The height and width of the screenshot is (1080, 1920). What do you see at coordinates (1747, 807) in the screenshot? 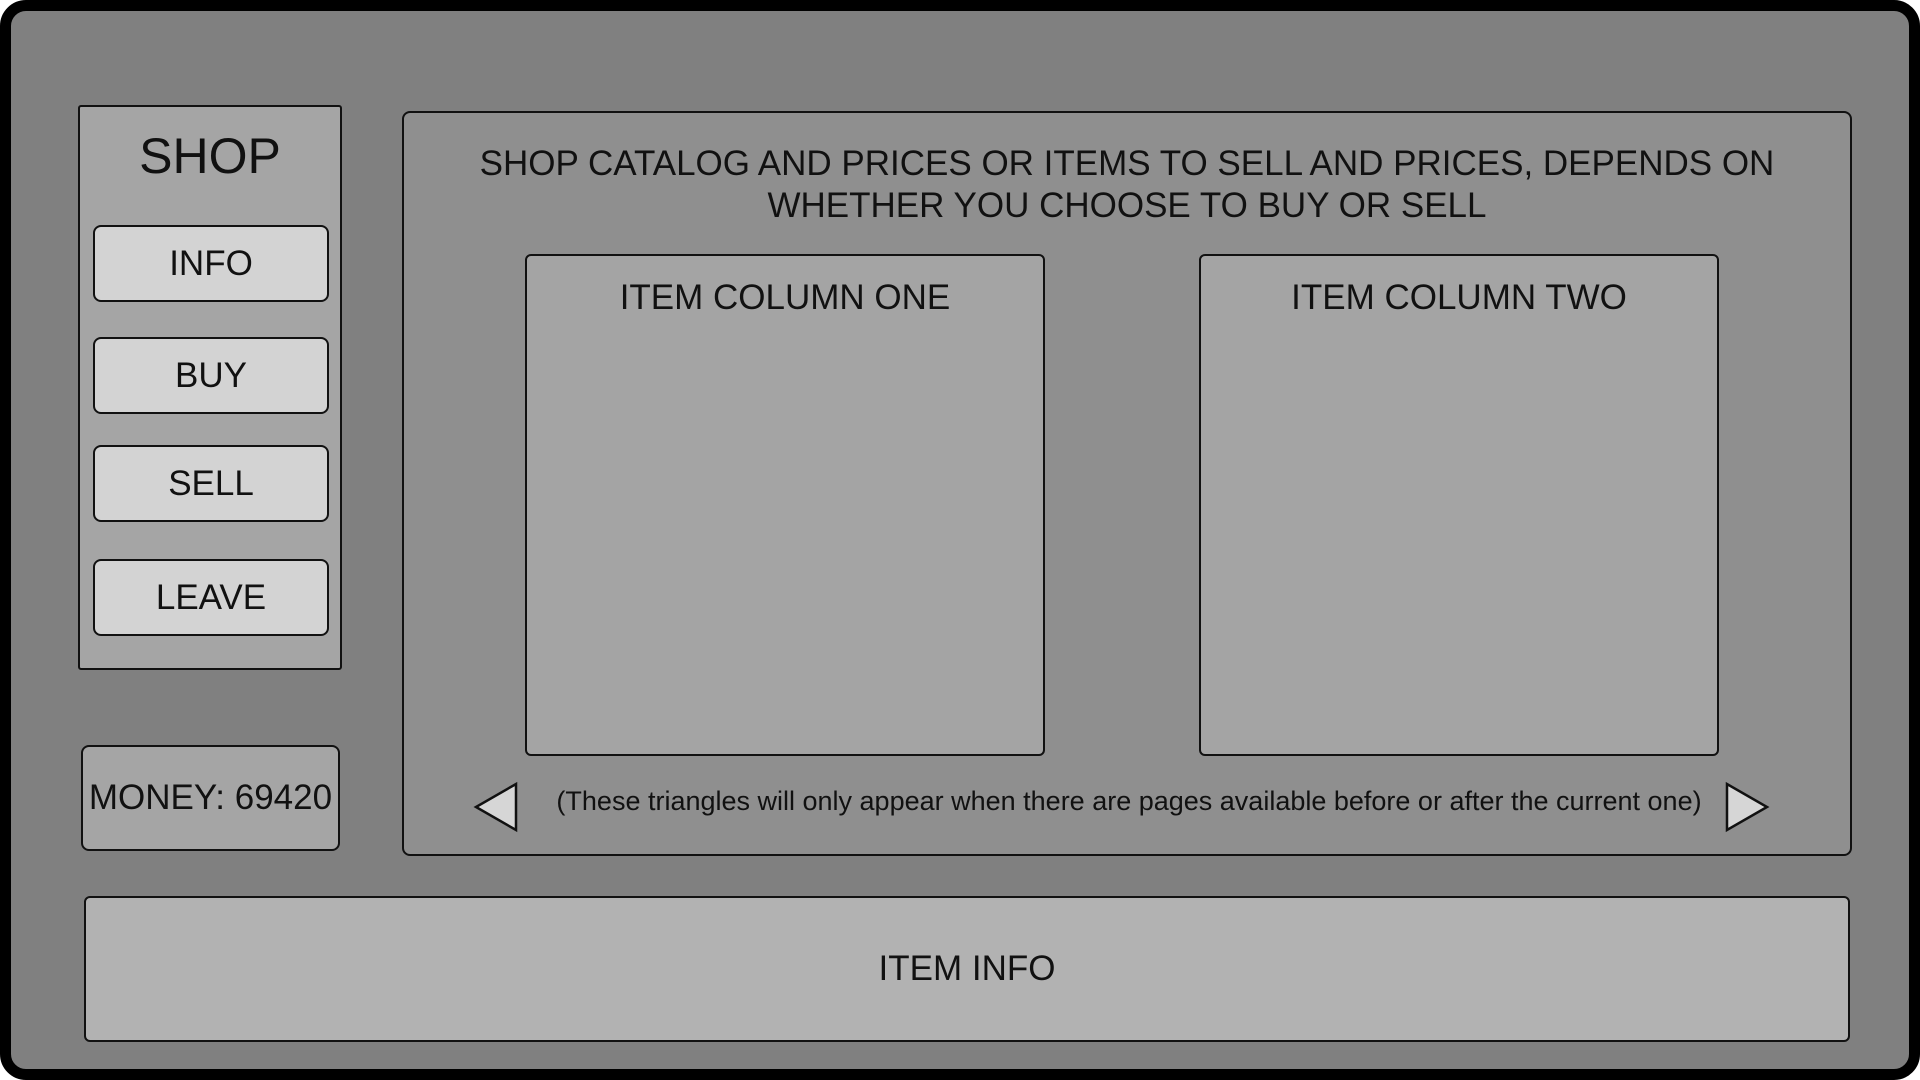
I see `triangle-right-icon` at bounding box center [1747, 807].